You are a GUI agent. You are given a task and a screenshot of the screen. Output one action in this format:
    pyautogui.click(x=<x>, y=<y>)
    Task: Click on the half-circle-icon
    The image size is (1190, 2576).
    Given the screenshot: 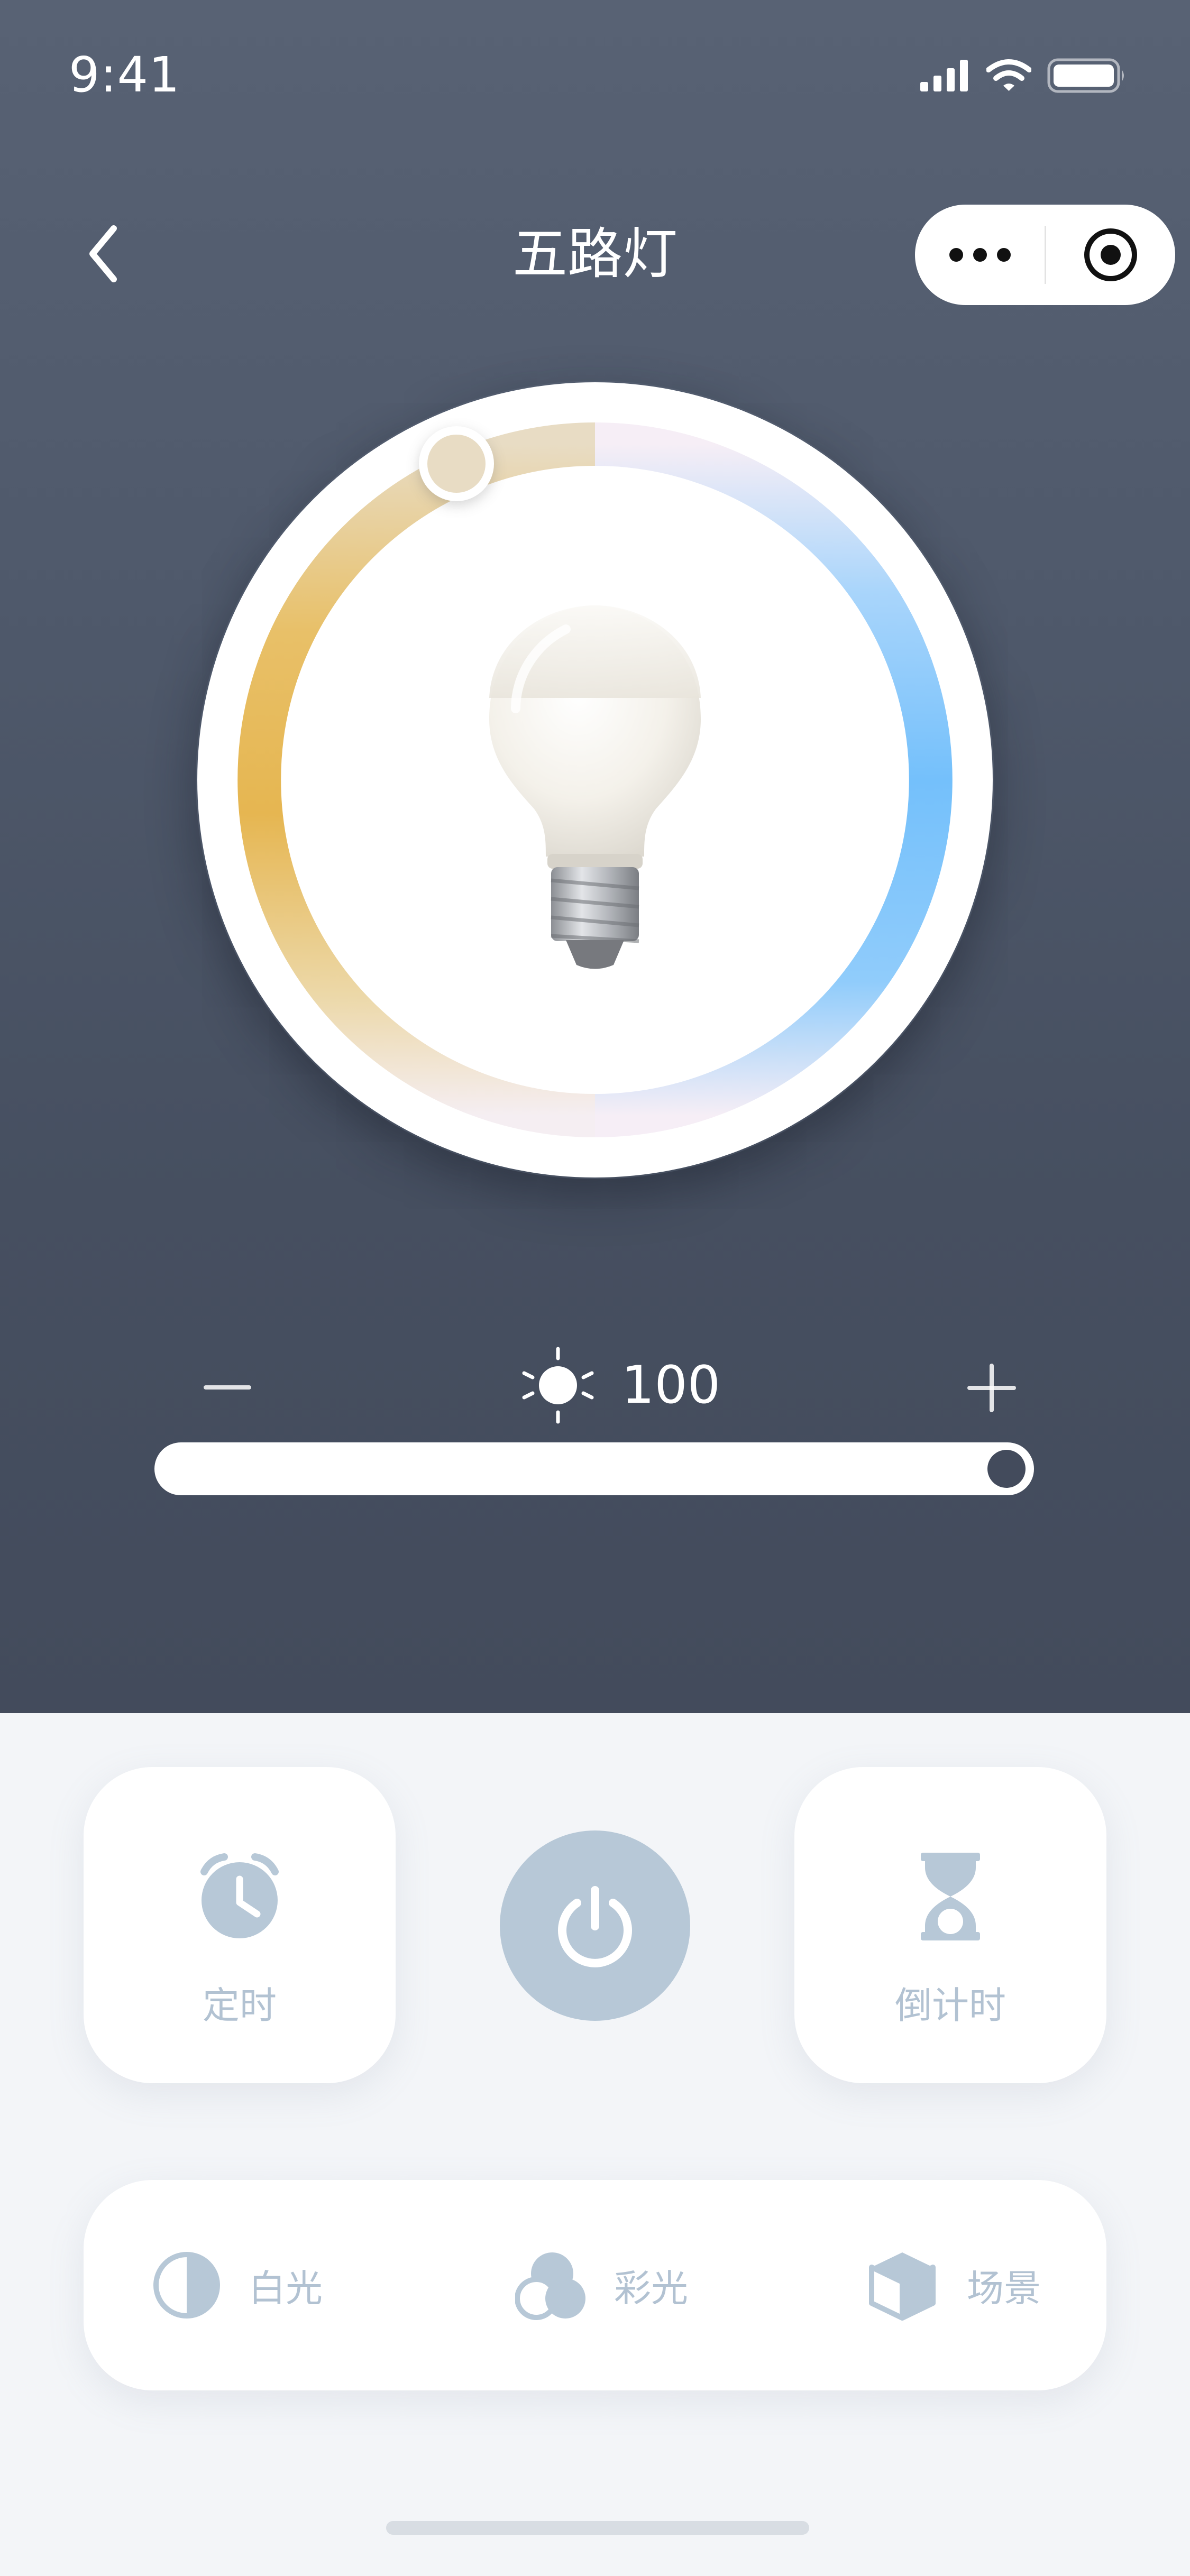 What is the action you would take?
    pyautogui.click(x=186, y=2285)
    